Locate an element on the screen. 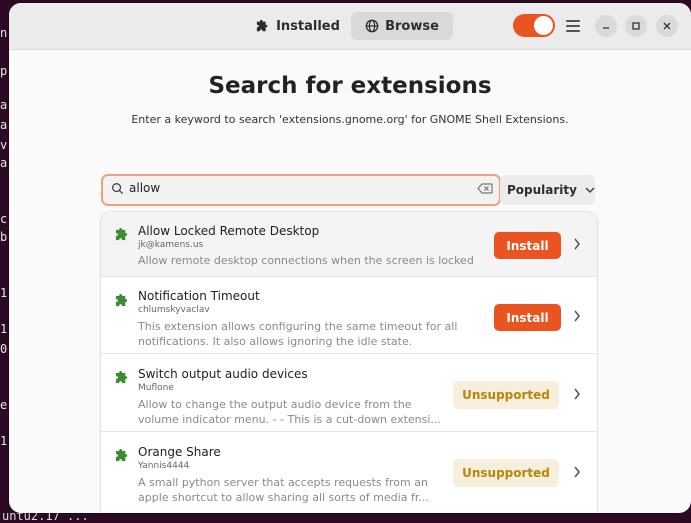 The width and height of the screenshot is (691, 523). close-button is located at coordinates (667, 26).